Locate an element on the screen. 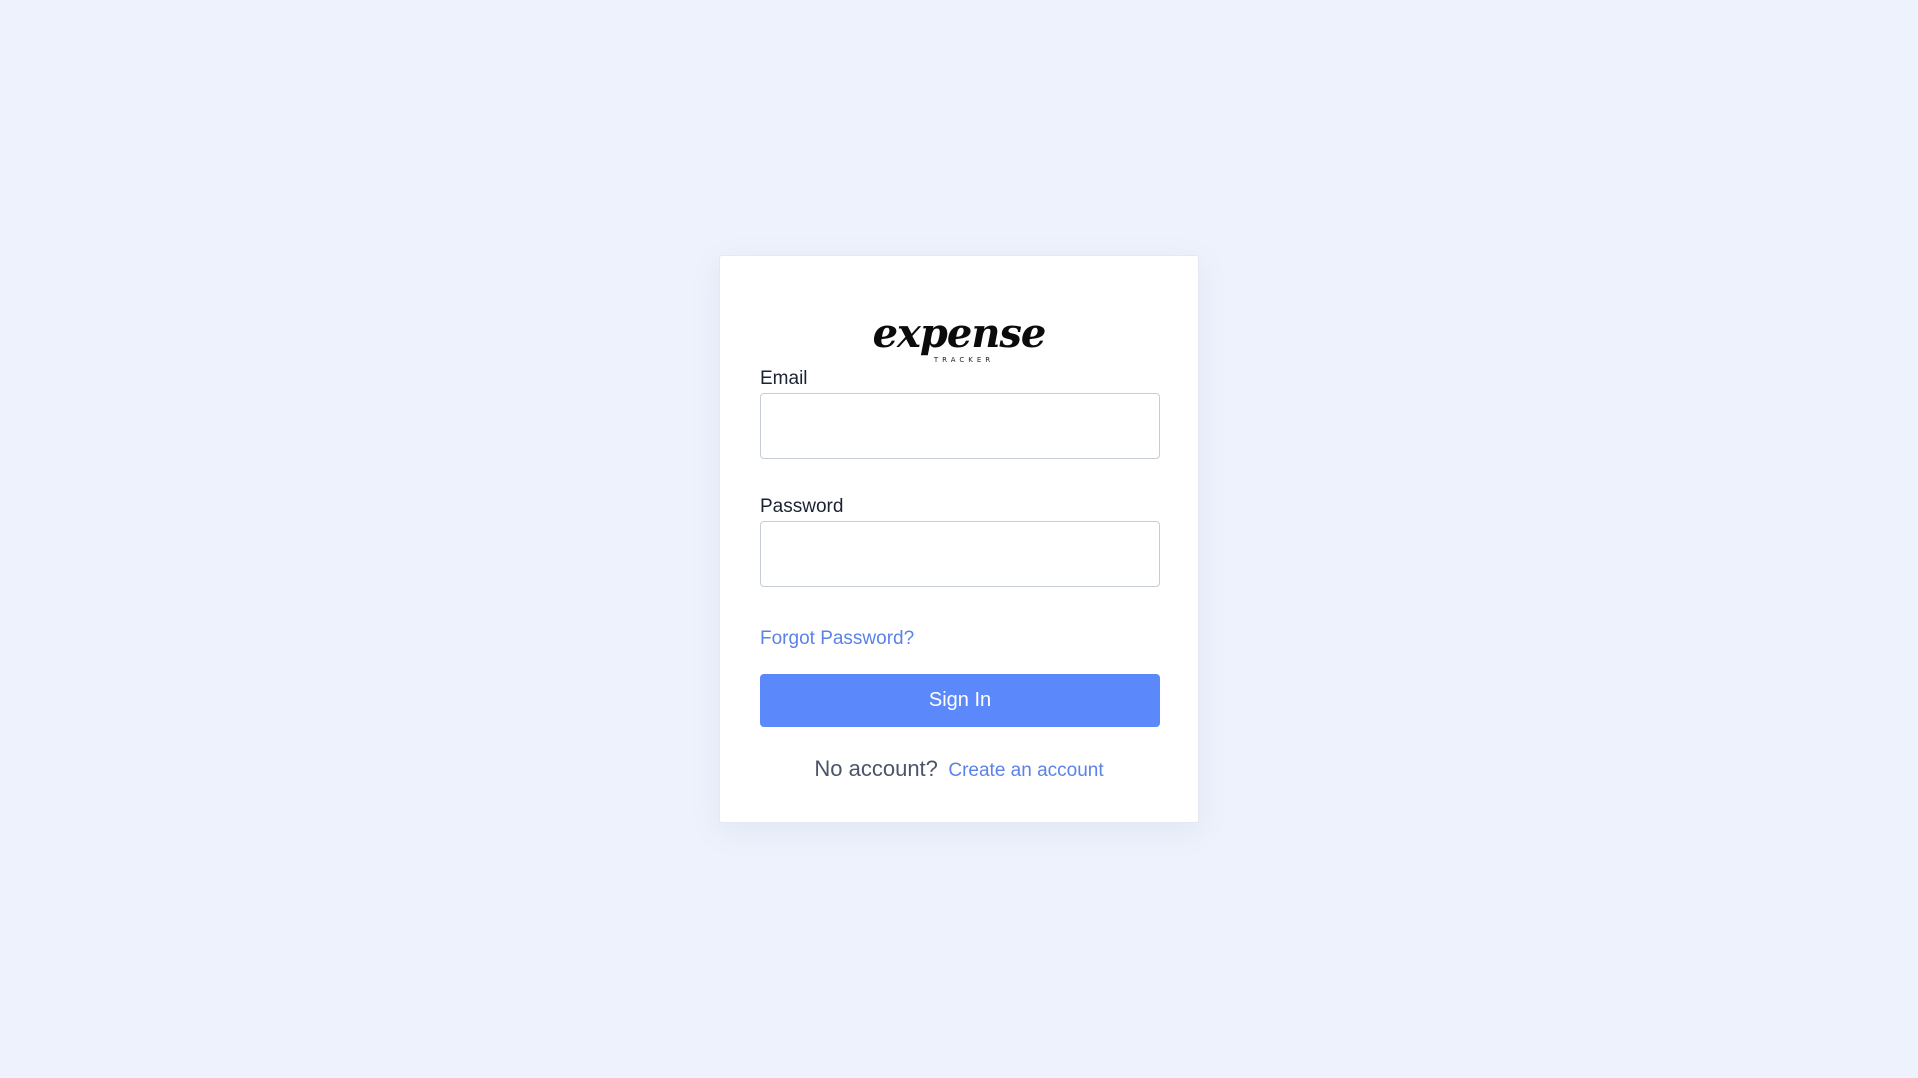 The image size is (1918, 1078). signup-prompt: No account? Create an account is located at coordinates (959, 769).